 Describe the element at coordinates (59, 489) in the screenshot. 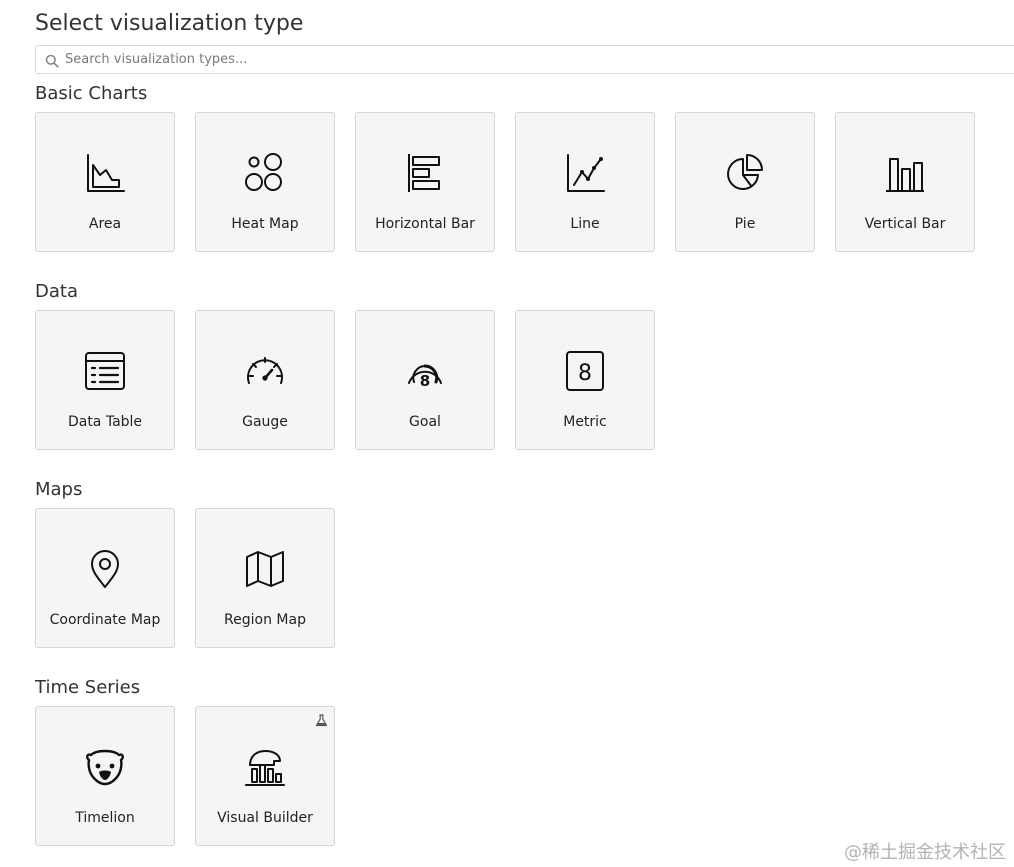

I see `section-title-maps: Maps` at that location.